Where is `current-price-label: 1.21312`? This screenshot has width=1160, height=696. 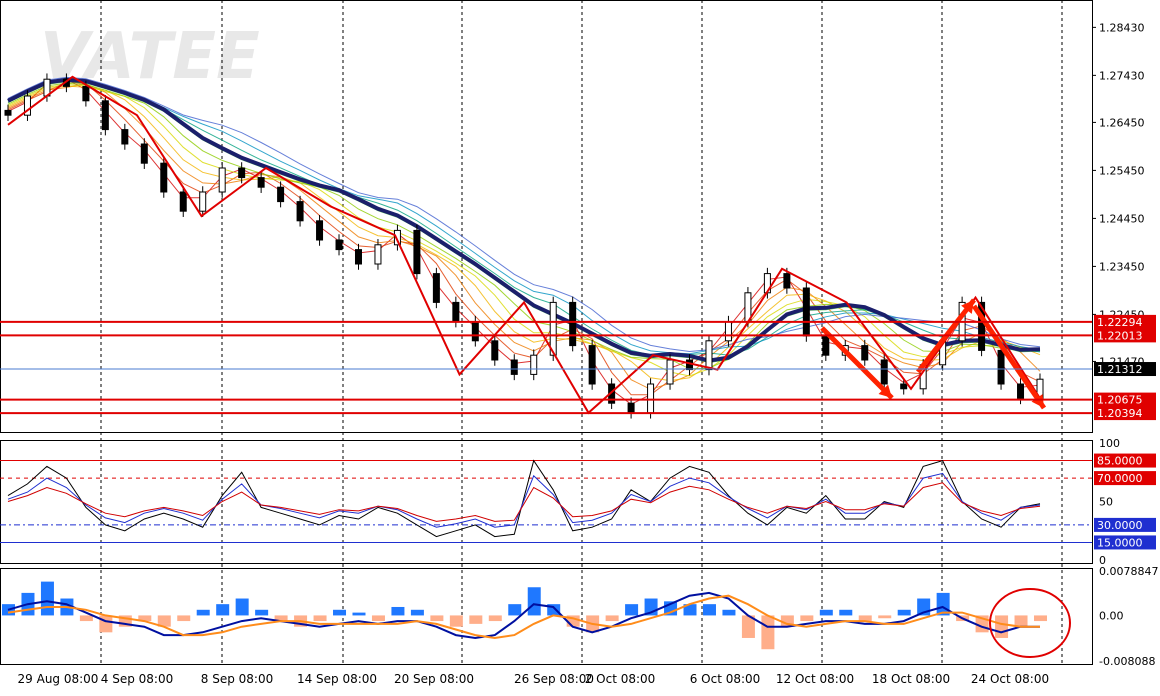
current-price-label: 1.21312 is located at coordinates (1120, 369).